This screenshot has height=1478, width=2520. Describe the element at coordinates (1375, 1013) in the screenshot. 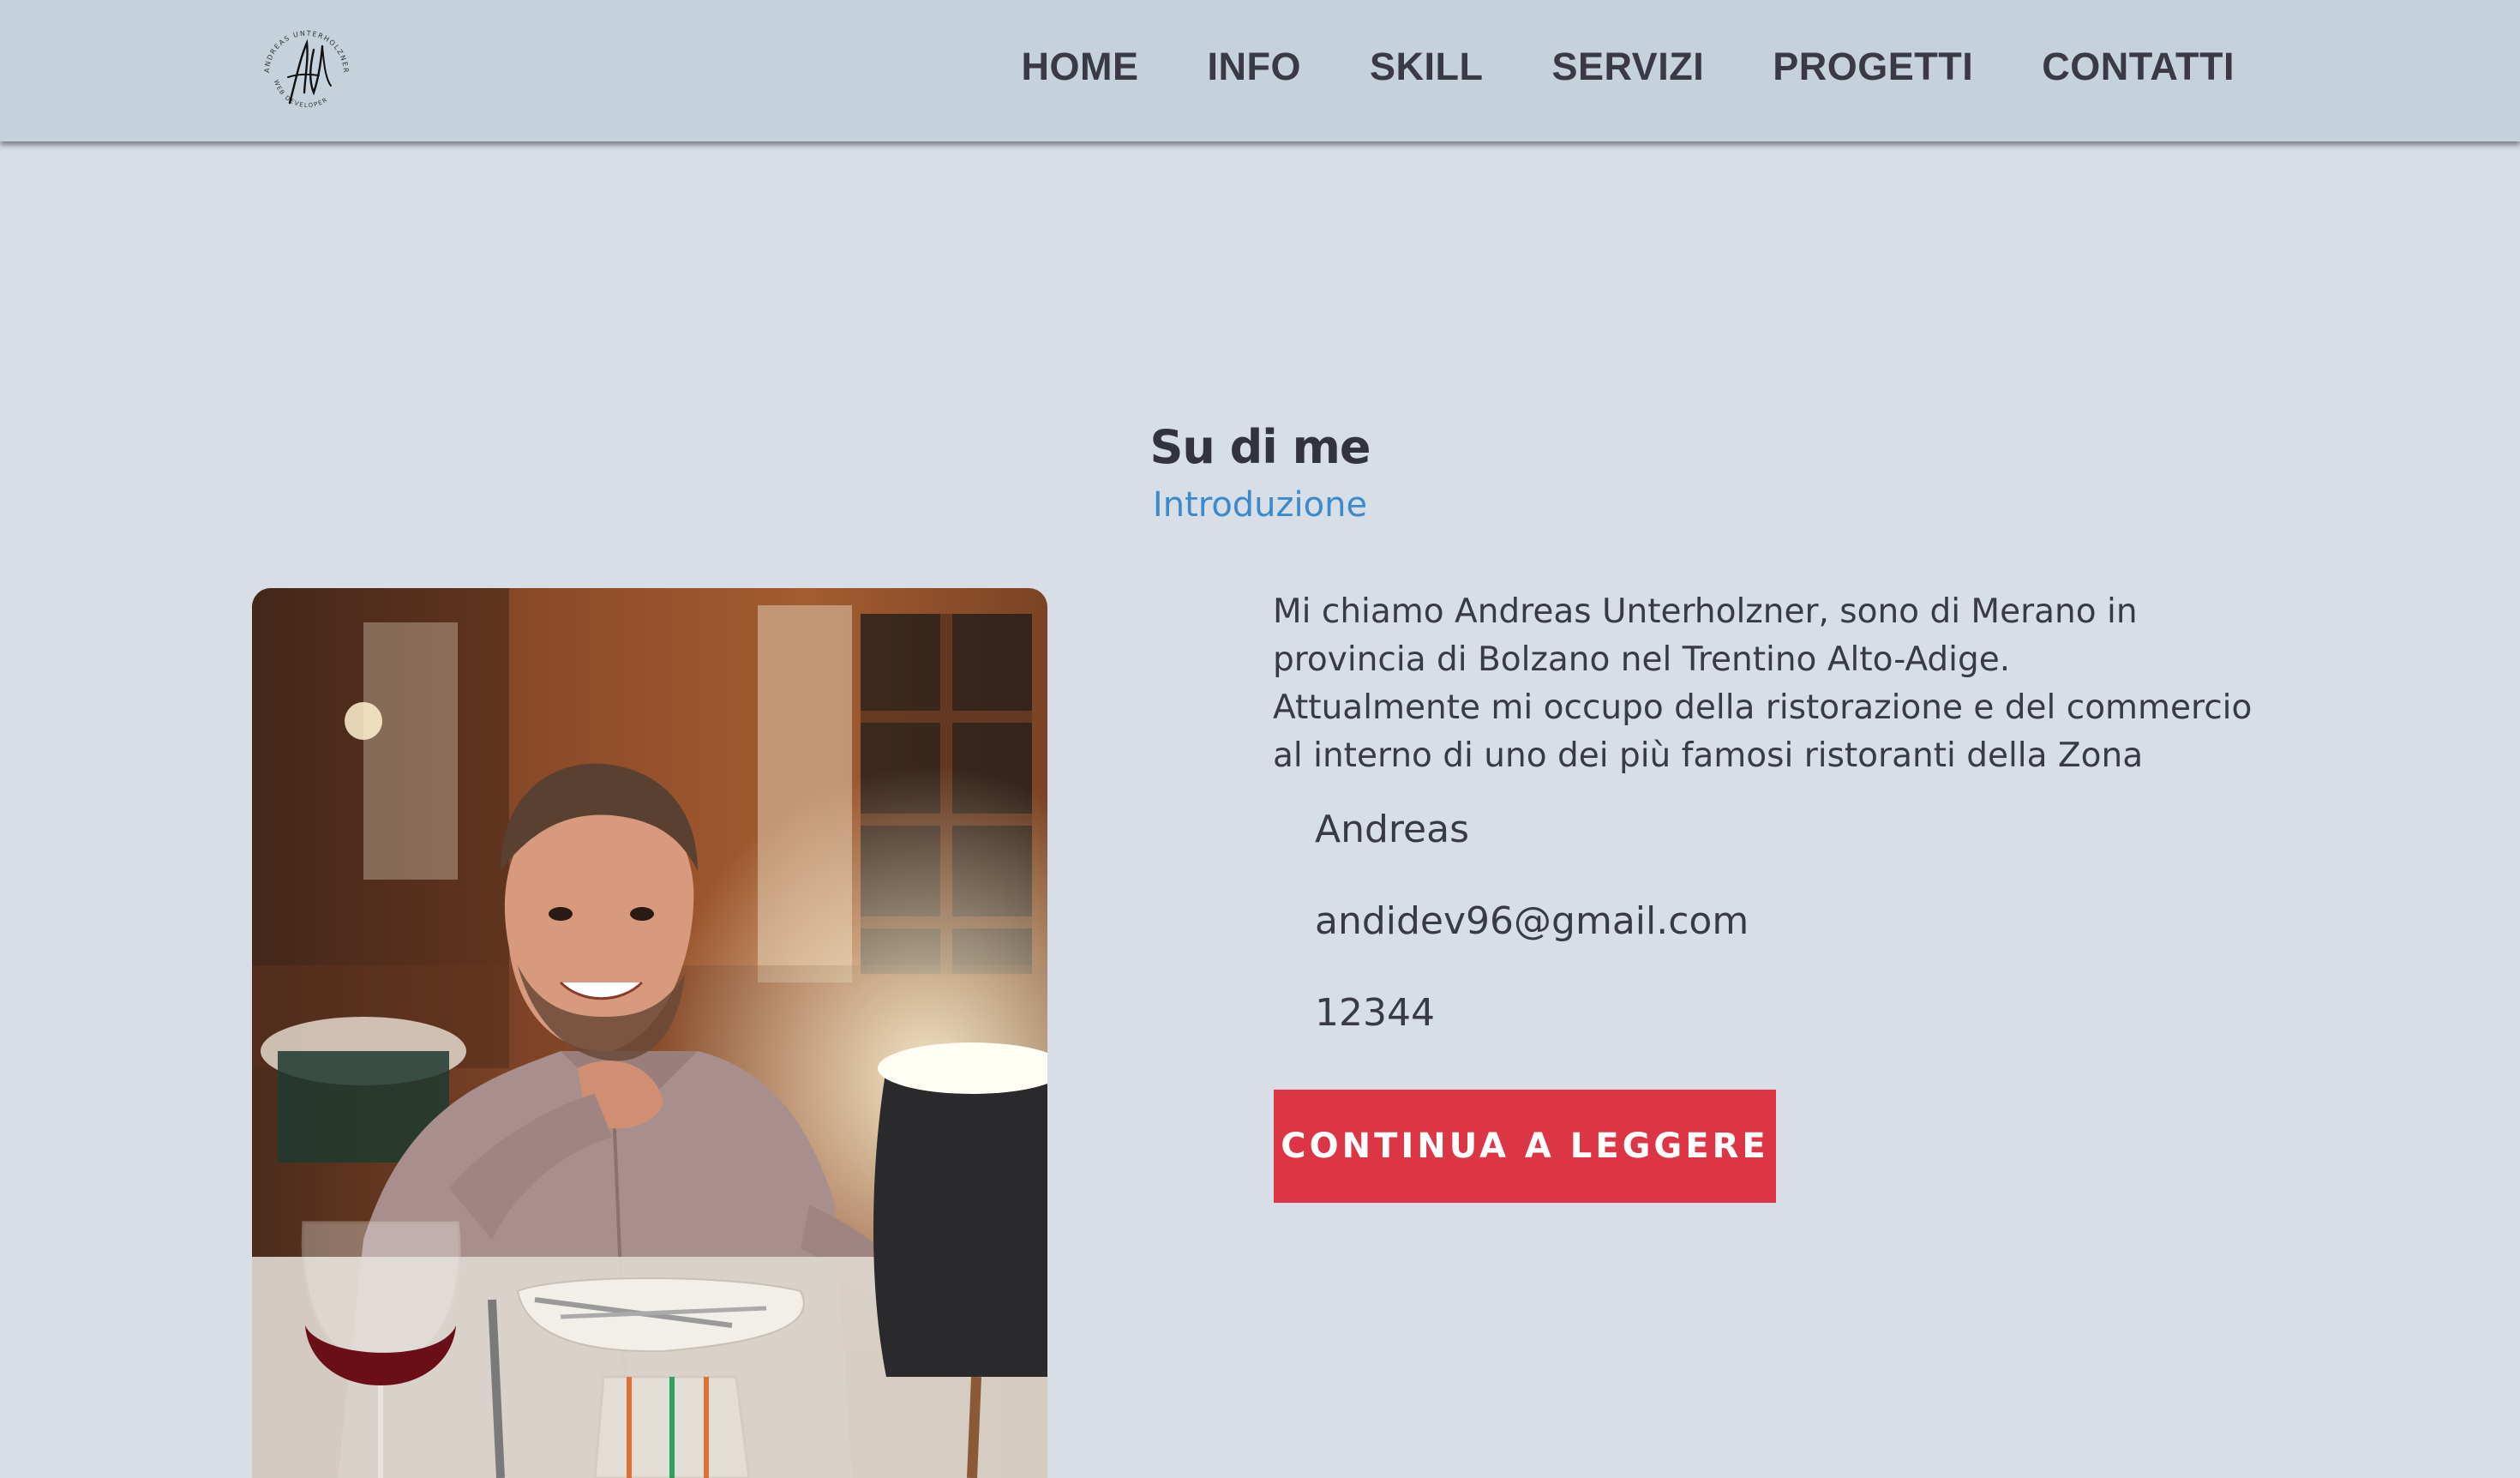

I see `info-phone: 12344` at that location.